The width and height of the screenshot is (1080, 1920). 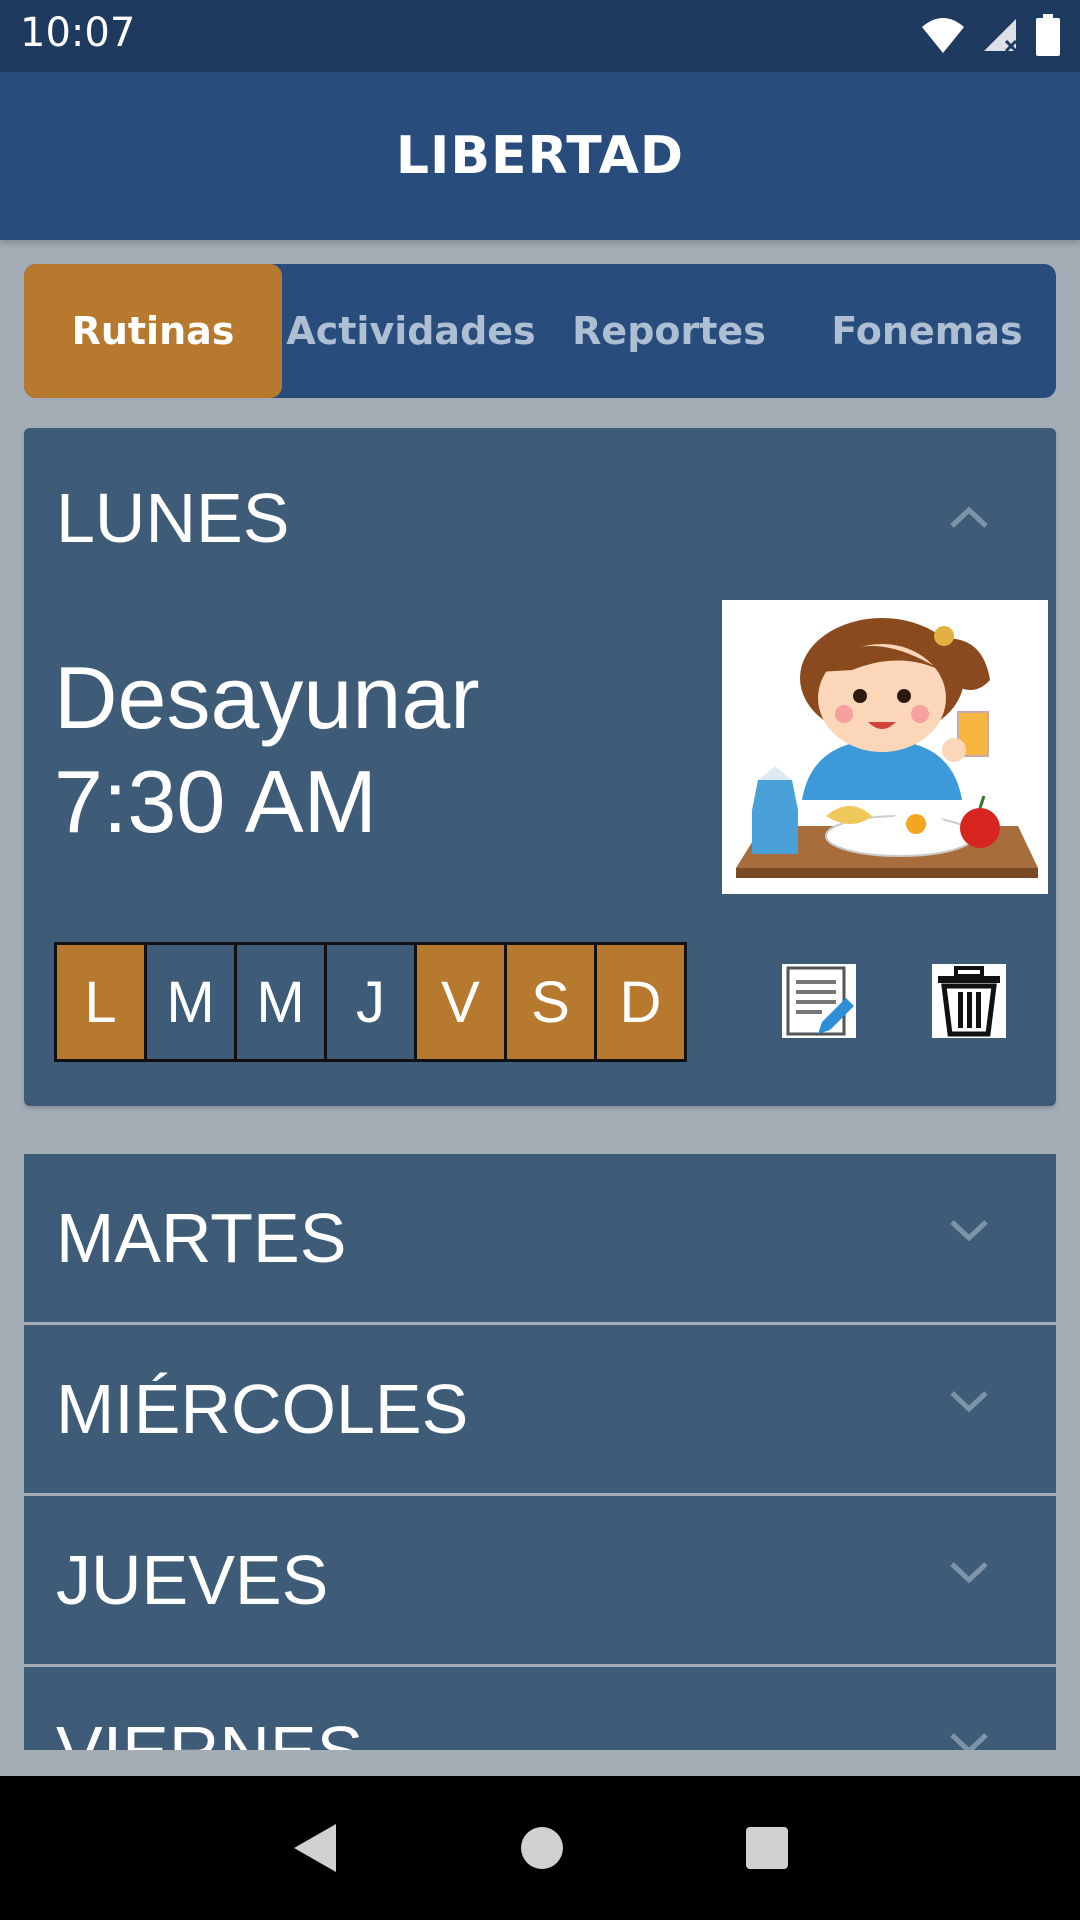 I want to click on back-icon, so click(x=315, y=1848).